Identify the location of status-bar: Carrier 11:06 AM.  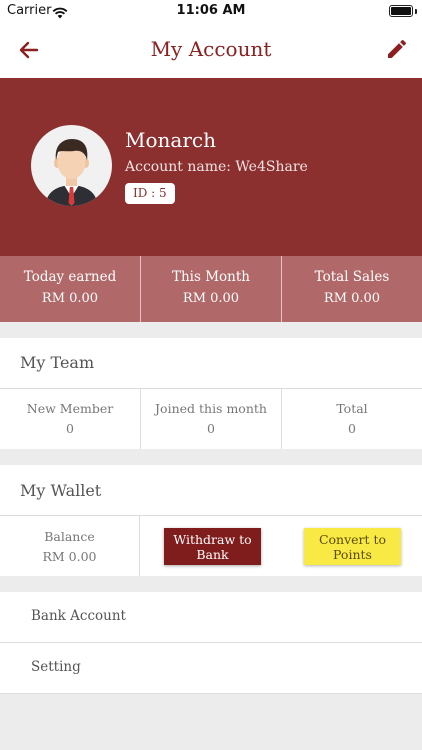
(211, 11).